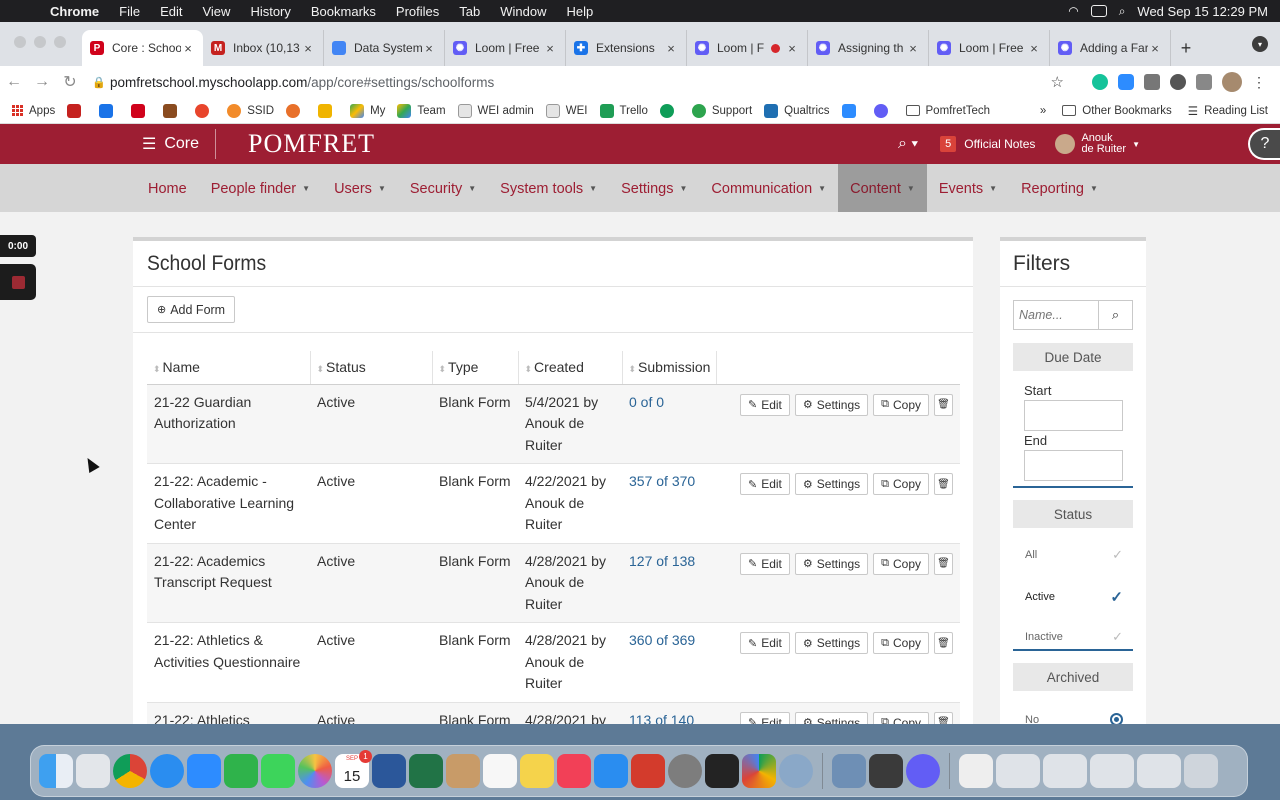 Image resolution: width=1280 pixels, height=800 pixels. What do you see at coordinates (1098, 11) in the screenshot?
I see `battery-icon` at bounding box center [1098, 11].